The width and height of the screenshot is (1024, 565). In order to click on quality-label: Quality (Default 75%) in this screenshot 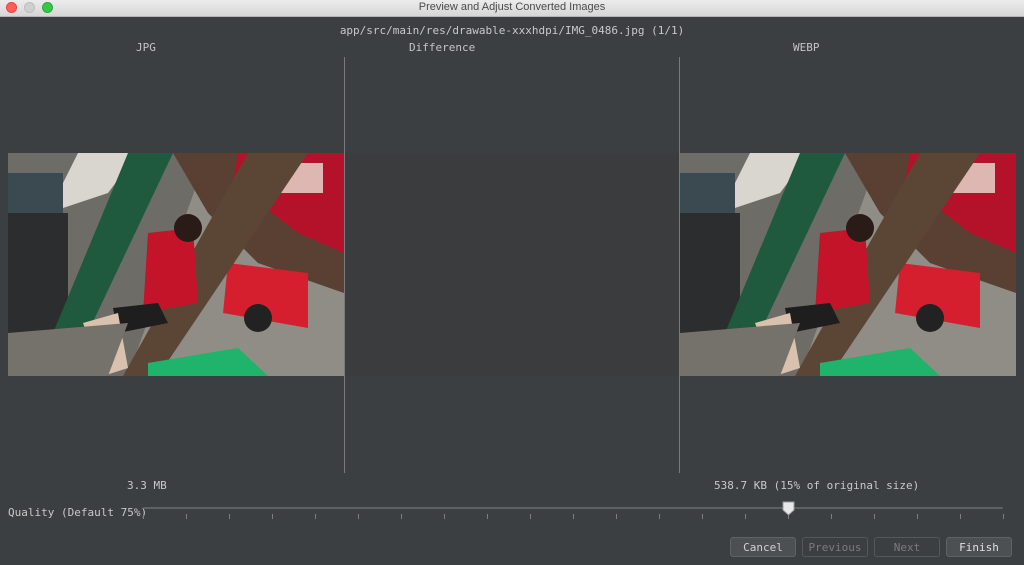, I will do `click(78, 512)`.